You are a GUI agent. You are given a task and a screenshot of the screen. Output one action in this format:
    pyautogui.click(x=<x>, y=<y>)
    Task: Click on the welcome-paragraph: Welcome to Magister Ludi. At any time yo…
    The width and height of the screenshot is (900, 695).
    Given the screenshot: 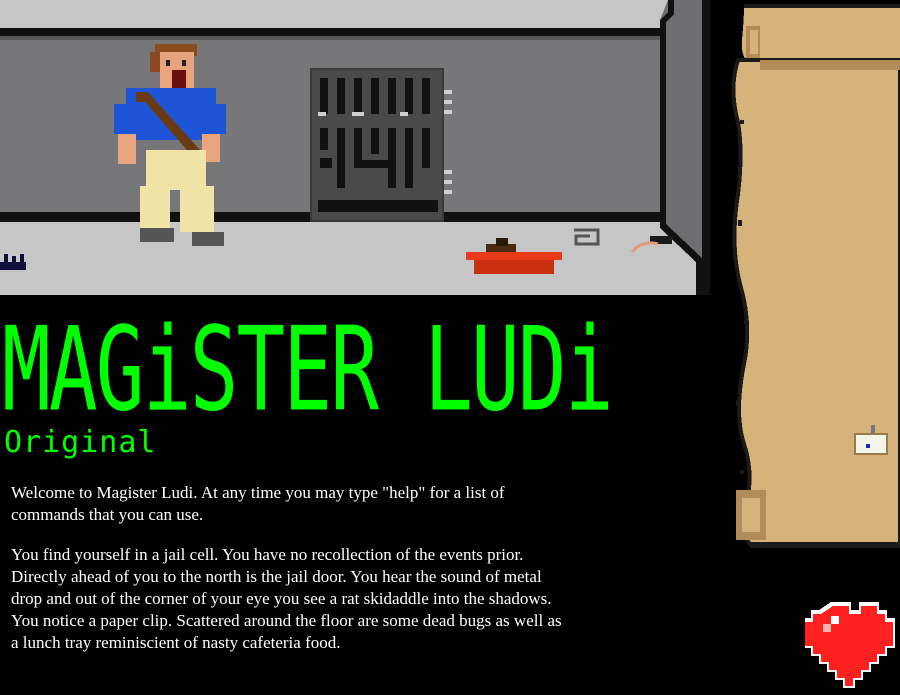 What is the action you would take?
    pyautogui.click(x=258, y=503)
    